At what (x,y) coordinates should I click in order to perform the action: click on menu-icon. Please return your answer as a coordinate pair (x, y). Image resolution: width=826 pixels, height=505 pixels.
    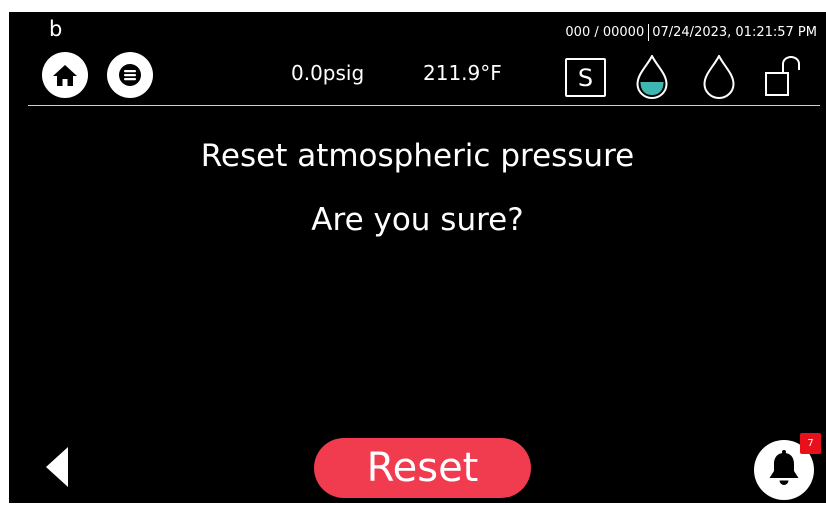
    Looking at the image, I should click on (130, 75).